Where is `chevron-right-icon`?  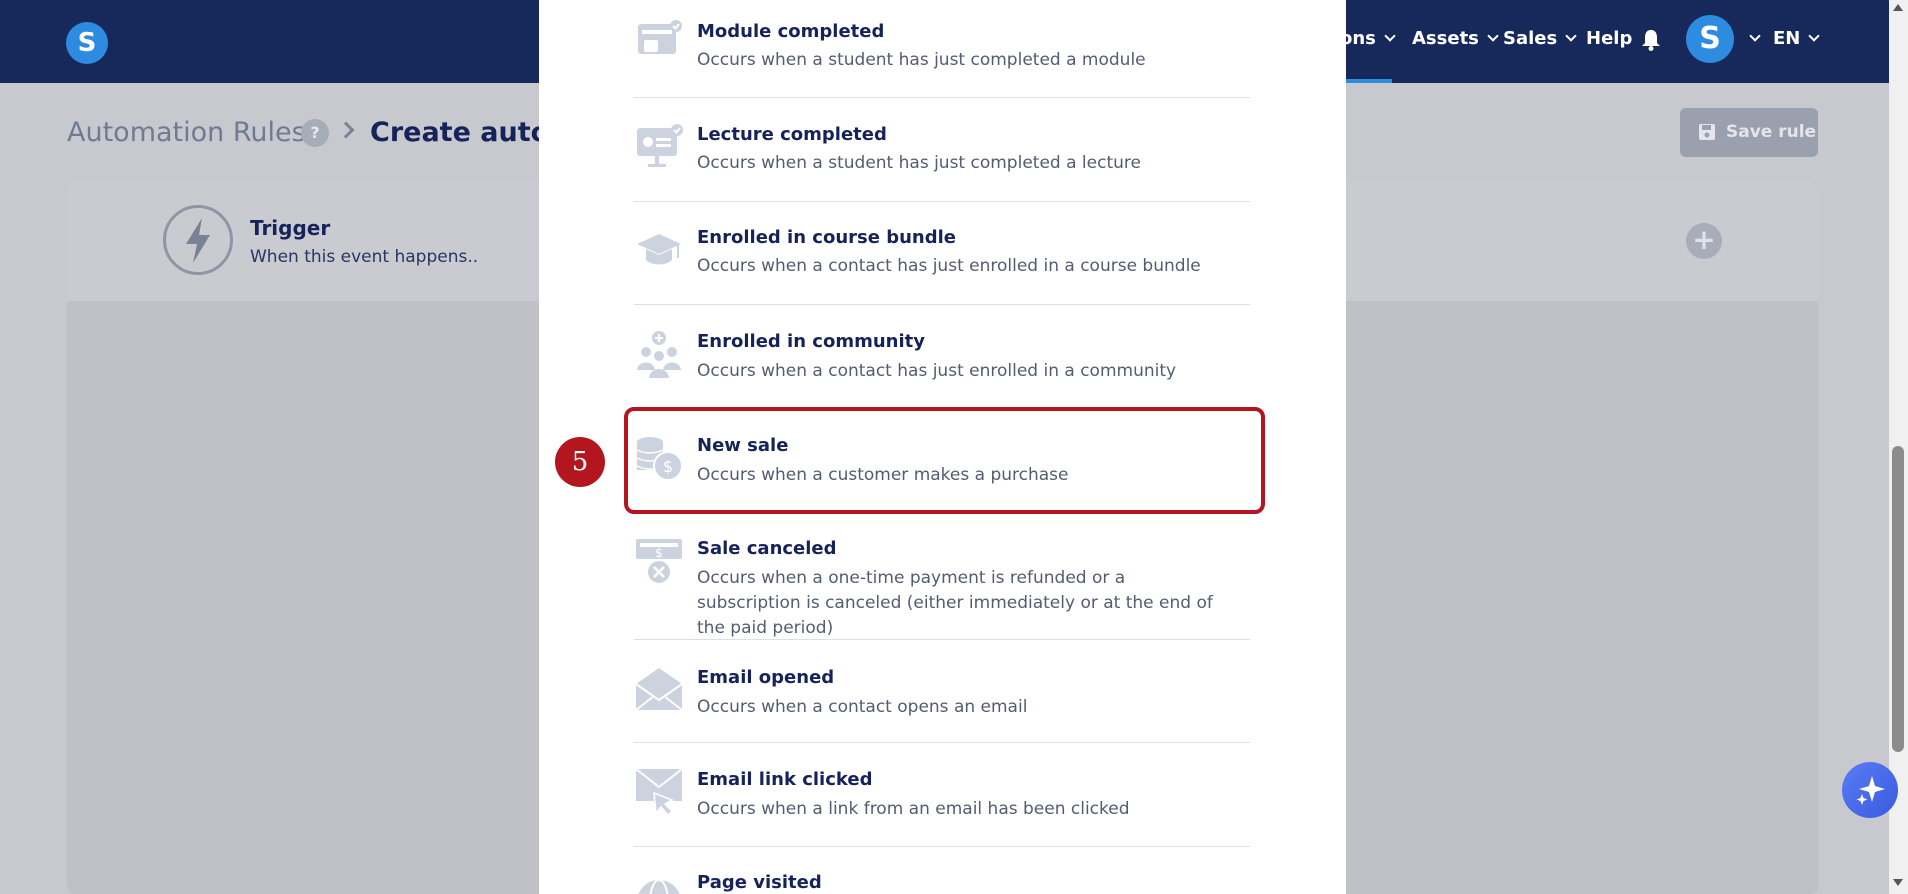
chevron-right-icon is located at coordinates (346, 130).